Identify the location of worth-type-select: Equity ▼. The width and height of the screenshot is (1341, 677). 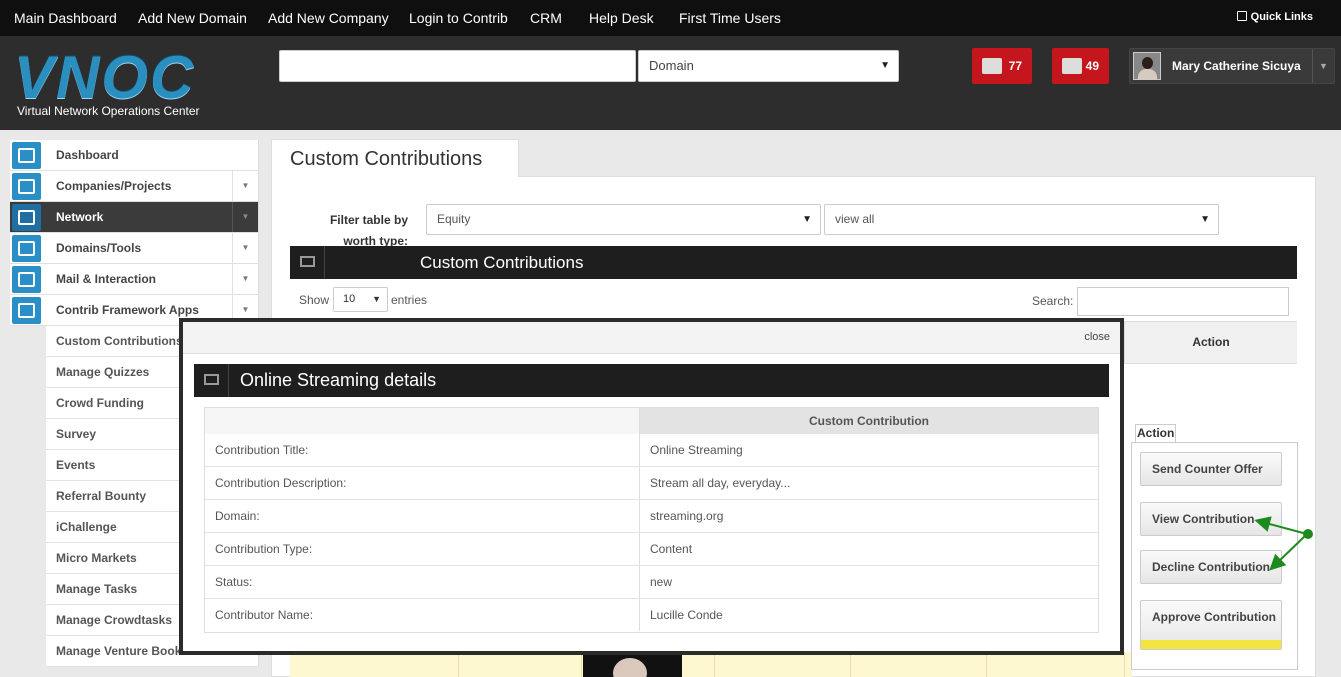
(623, 219).